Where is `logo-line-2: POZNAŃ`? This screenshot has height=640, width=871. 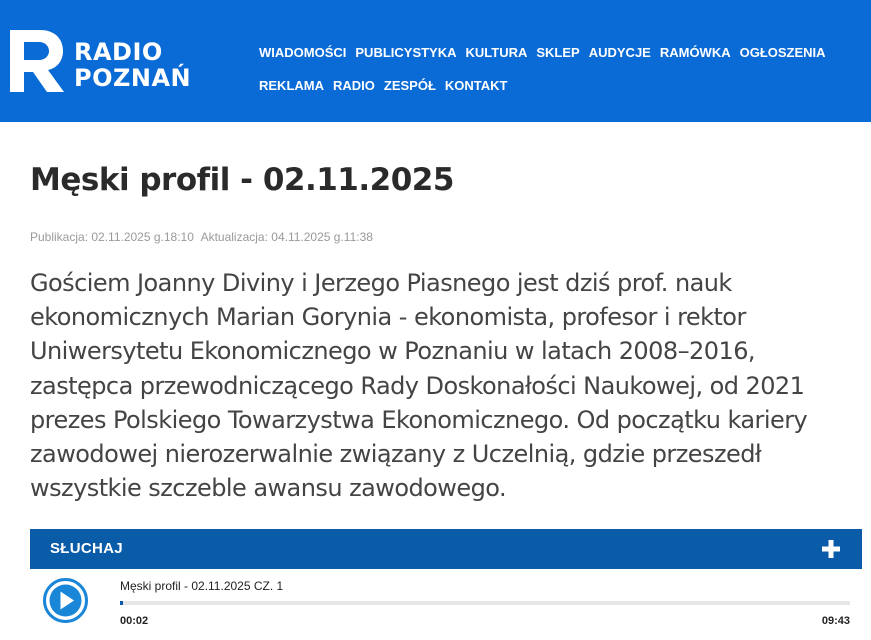 logo-line-2: POZNAŃ is located at coordinates (133, 78).